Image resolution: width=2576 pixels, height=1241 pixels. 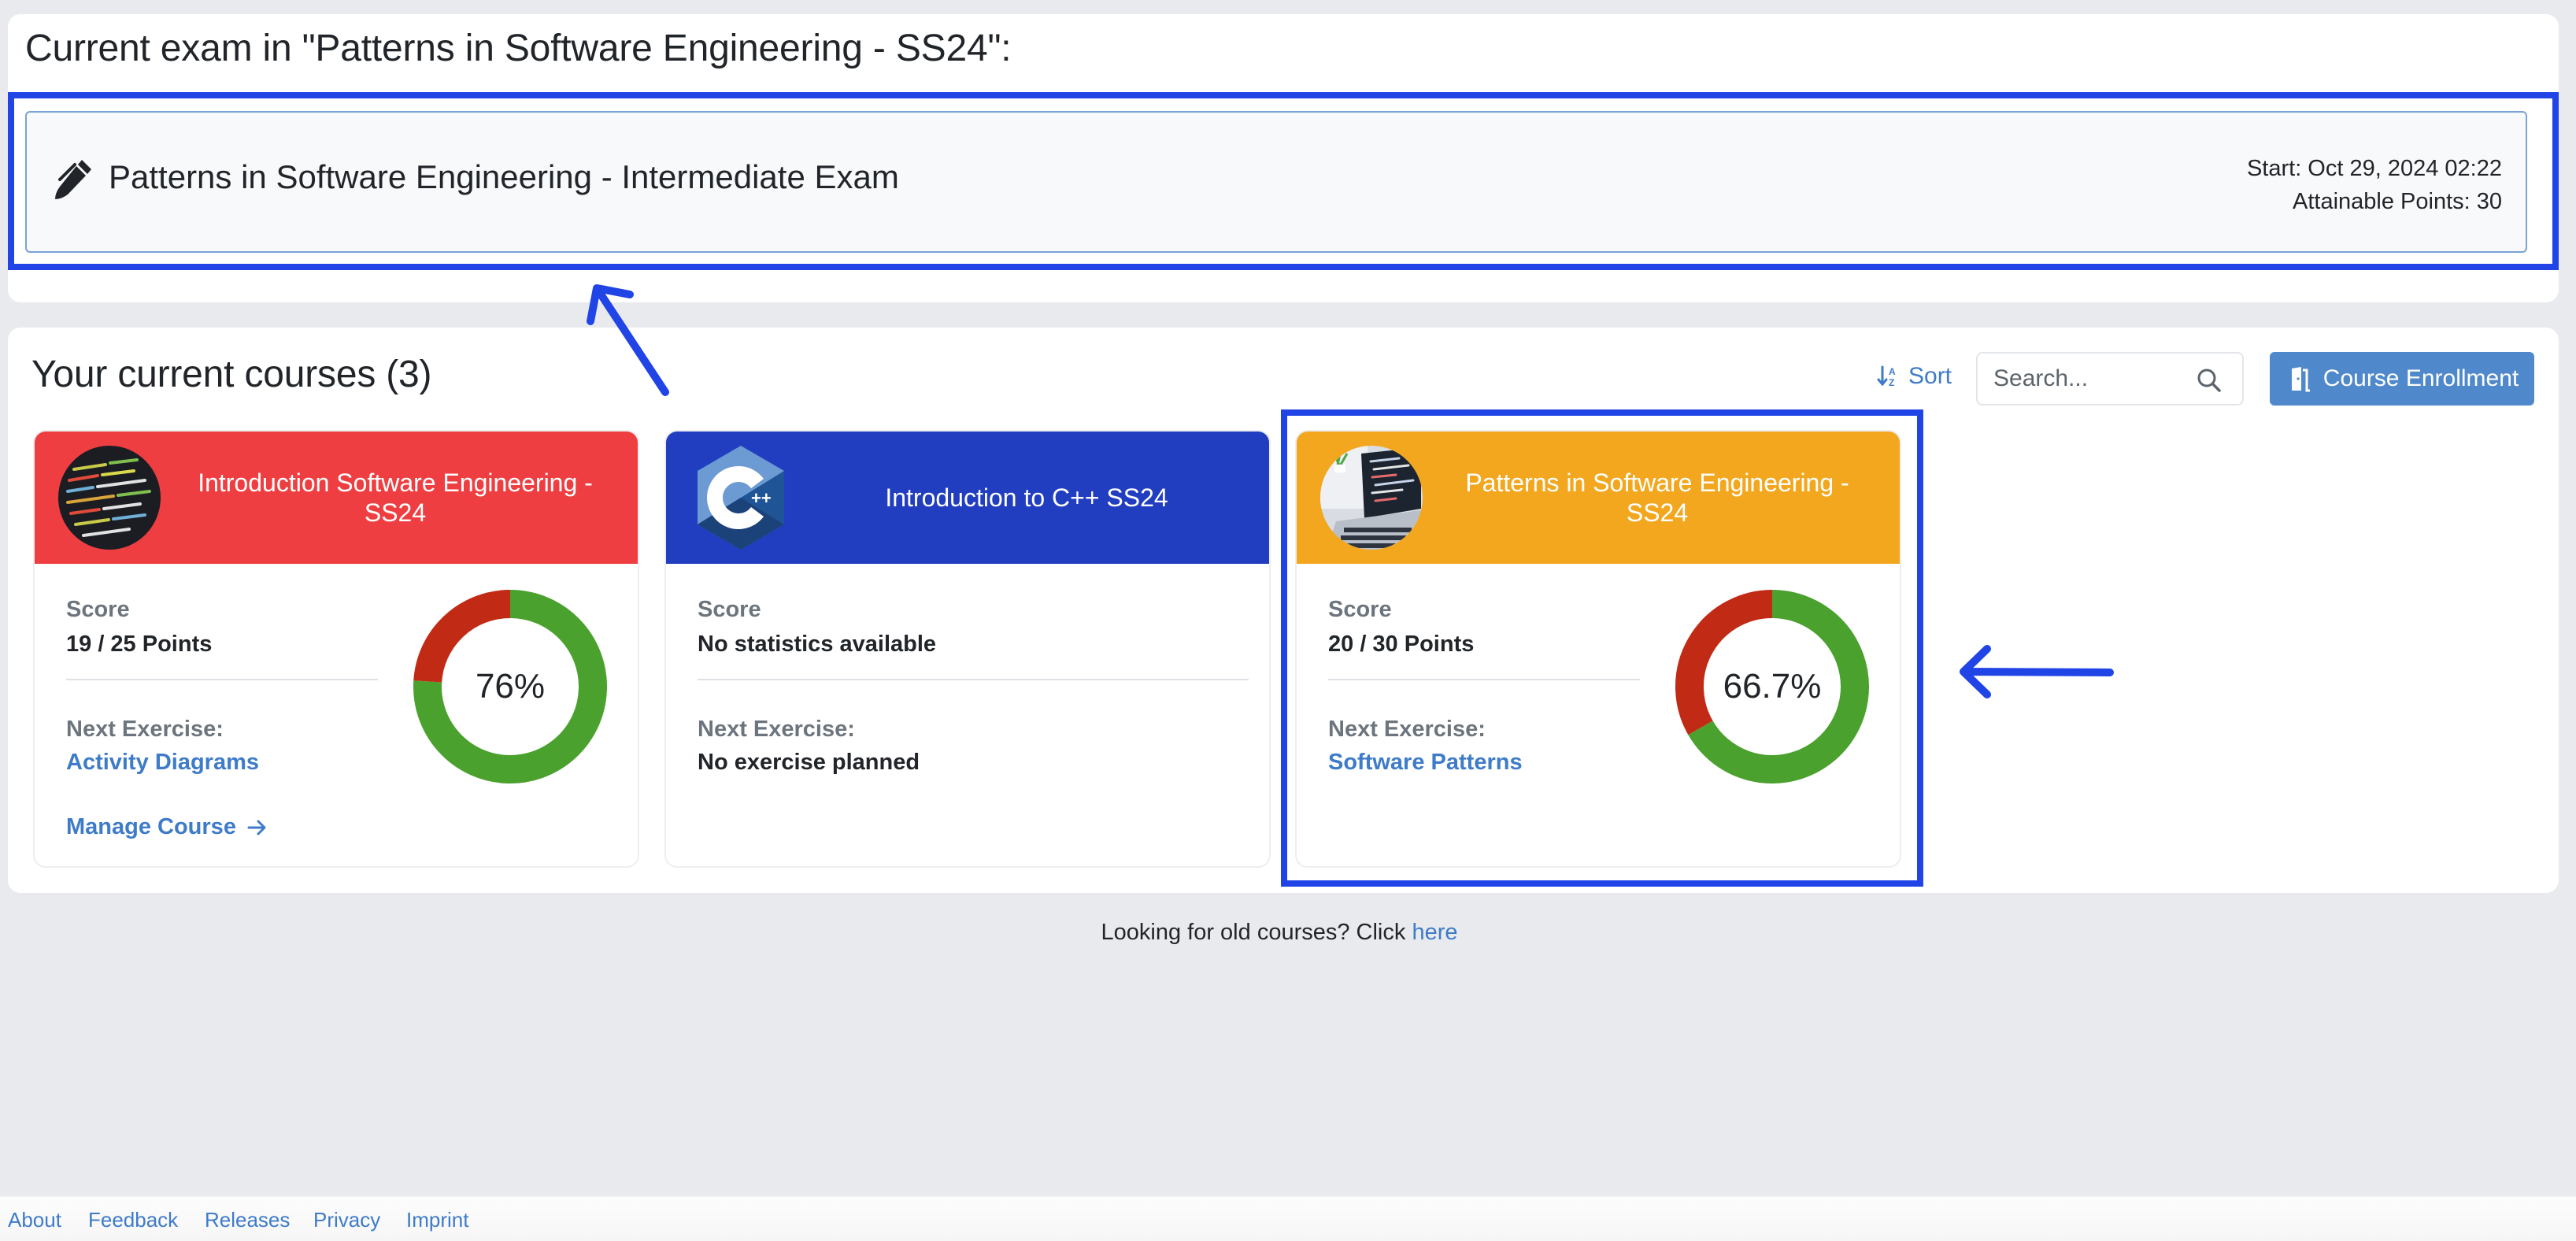 I want to click on code-screen-image, so click(x=109, y=498).